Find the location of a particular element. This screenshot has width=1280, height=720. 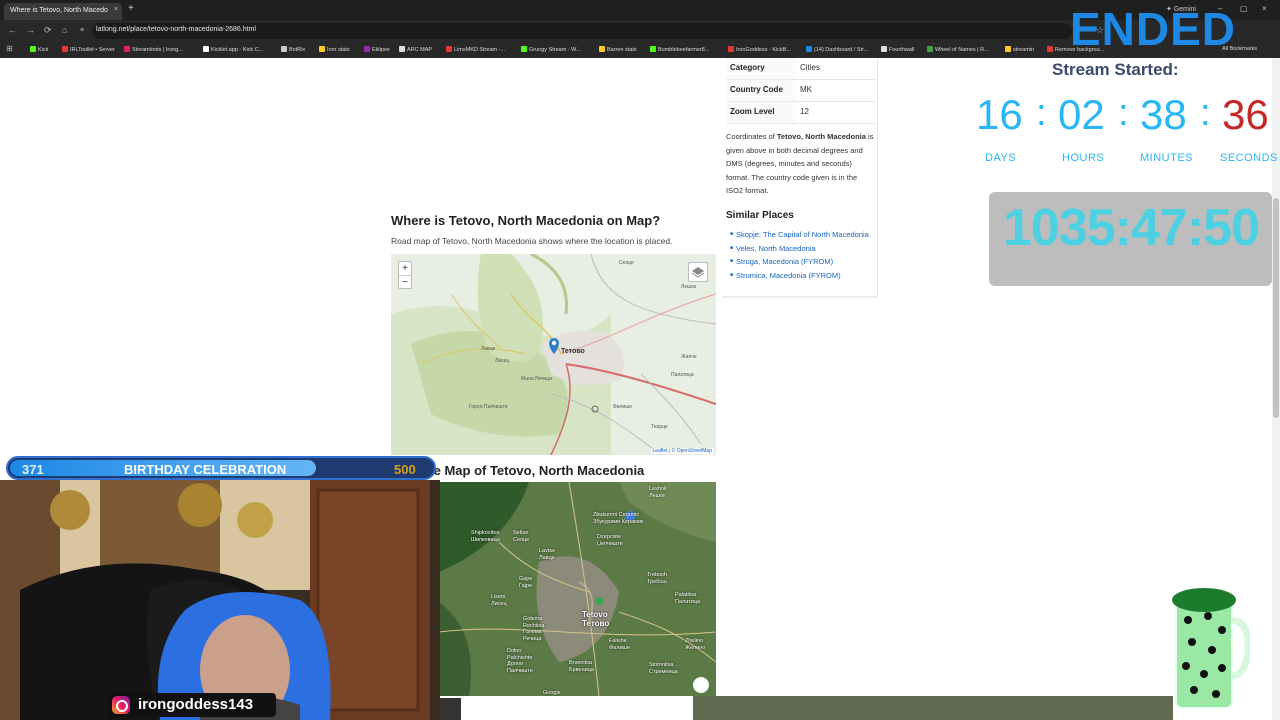

map-city-label: Тетово is located at coordinates (573, 351).